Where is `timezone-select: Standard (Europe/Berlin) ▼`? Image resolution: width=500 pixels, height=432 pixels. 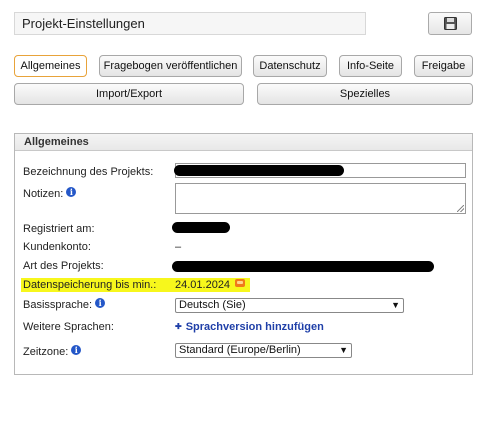
timezone-select: Standard (Europe/Berlin) ▼ is located at coordinates (263, 350).